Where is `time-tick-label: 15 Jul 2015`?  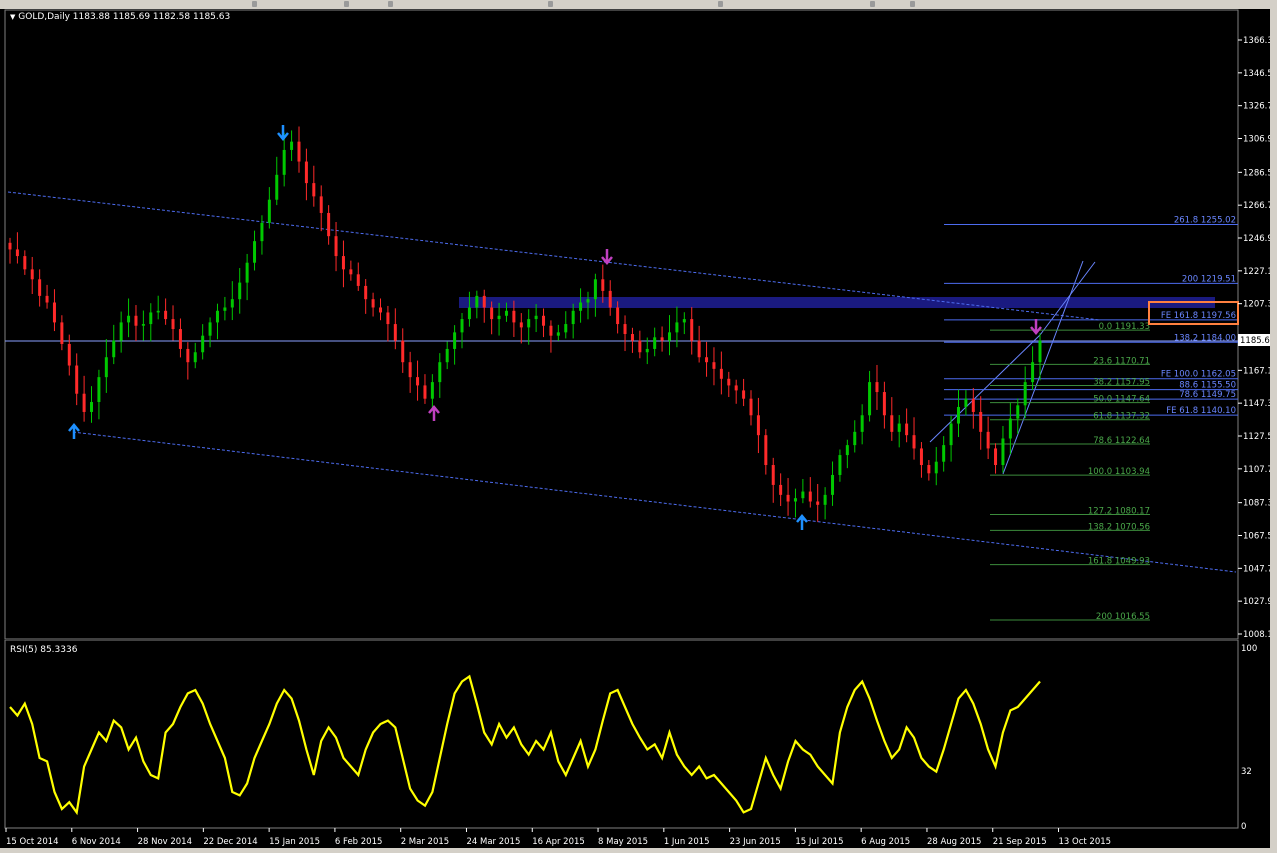 time-tick-label: 15 Jul 2015 is located at coordinates (819, 842).